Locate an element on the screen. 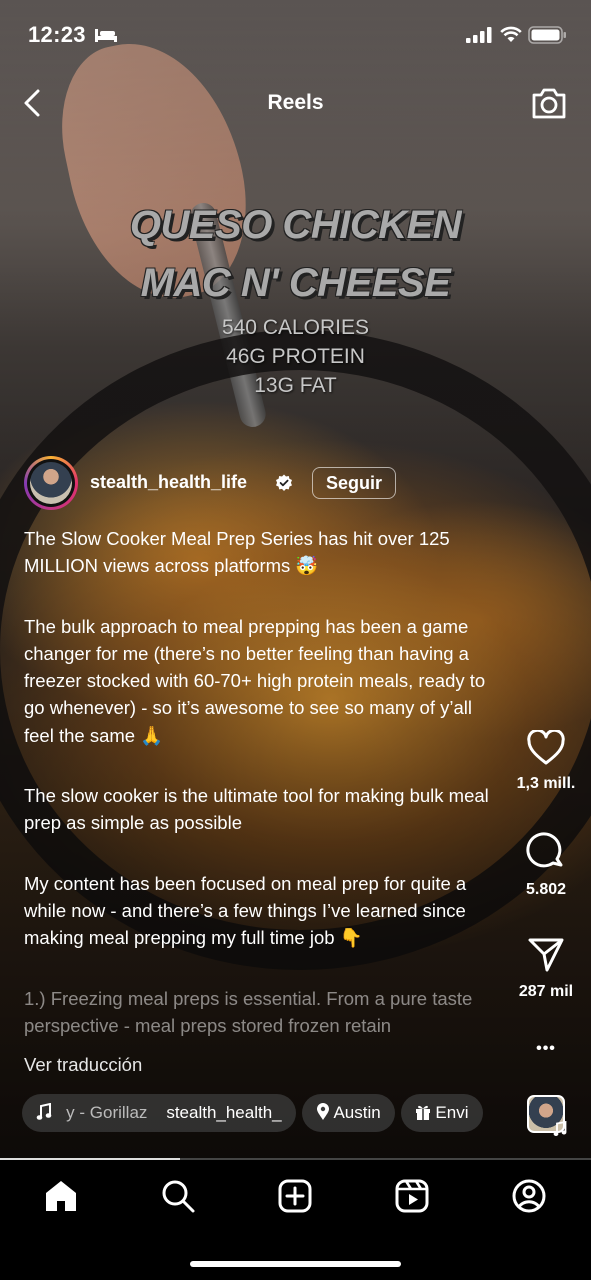 This screenshot has height=1280, width=591. video-overlay-stats: 540 CALORIES 46G PROTEIN 13G FAT is located at coordinates (295, 356).